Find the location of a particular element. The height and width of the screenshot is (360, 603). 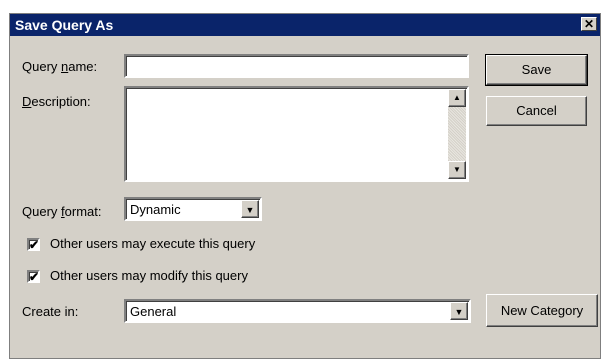

close-button: ✕ is located at coordinates (589, 24).